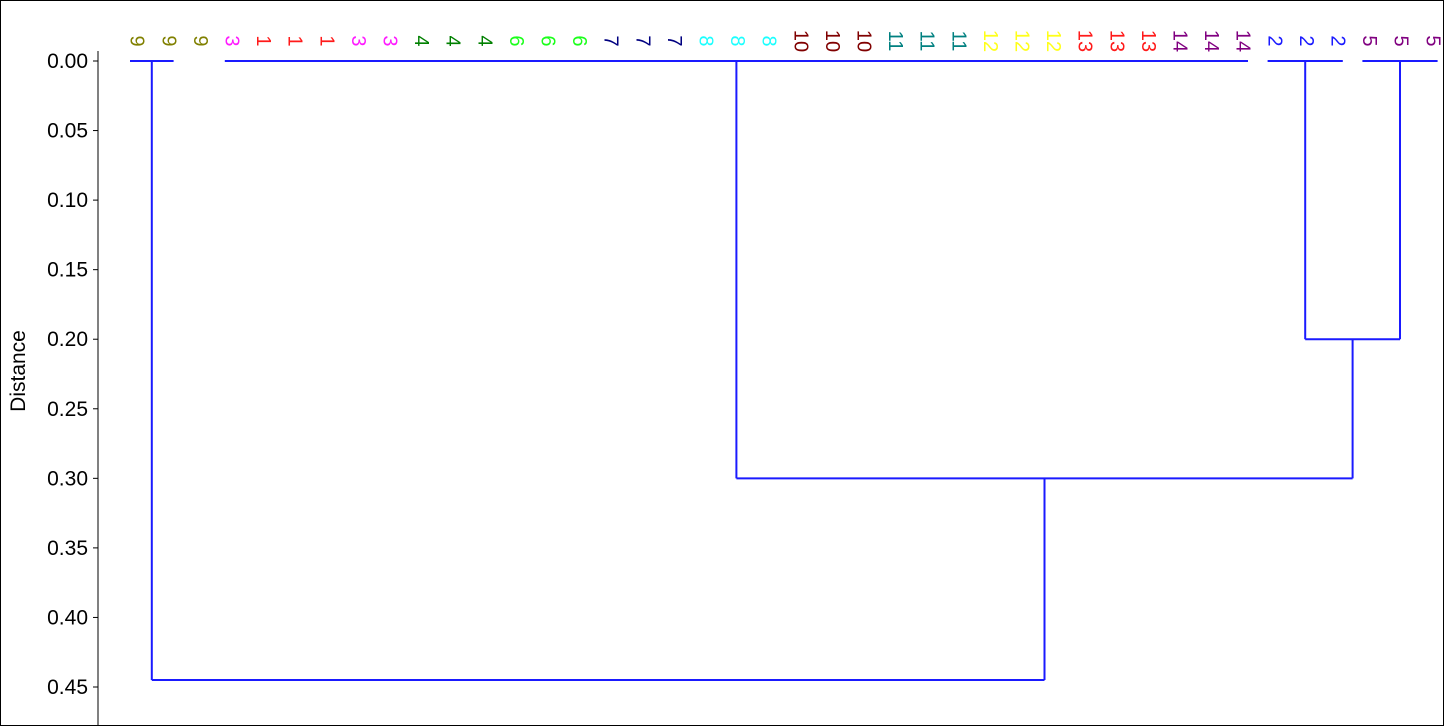 Image resolution: width=1444 pixels, height=726 pixels. What do you see at coordinates (67, 200) in the screenshot?
I see `y-tick-label: 0.10` at bounding box center [67, 200].